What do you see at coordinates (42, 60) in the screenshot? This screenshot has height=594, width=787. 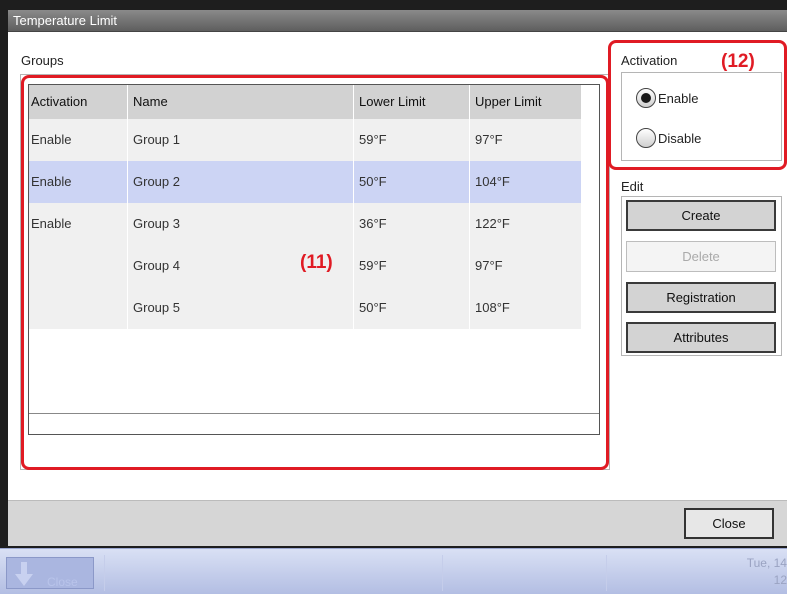 I see `groups-label: Groups` at bounding box center [42, 60].